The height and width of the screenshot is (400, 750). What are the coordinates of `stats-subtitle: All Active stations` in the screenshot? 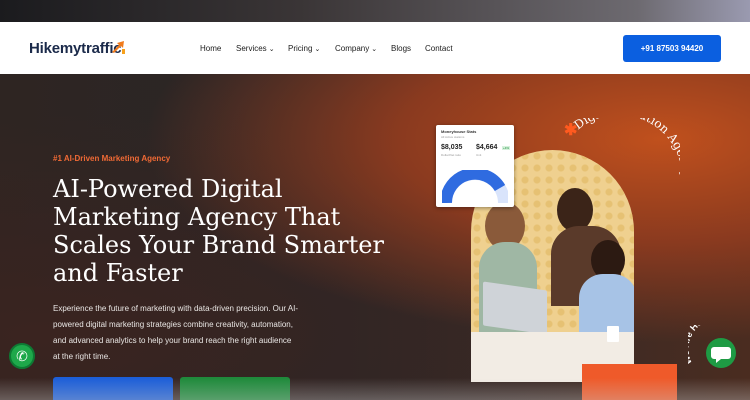 It's located at (453, 137).